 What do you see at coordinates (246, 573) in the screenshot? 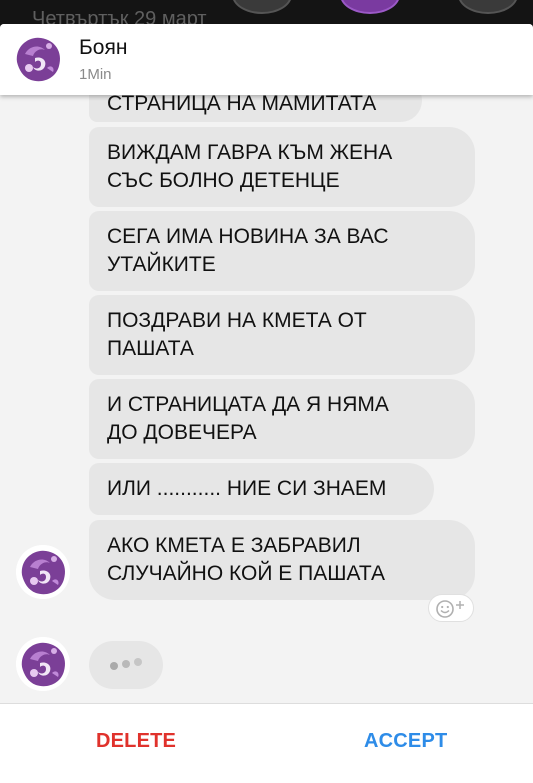
I see `message-line: СЛУЧАЙНО КОЙ Е ПАШАТА` at bounding box center [246, 573].